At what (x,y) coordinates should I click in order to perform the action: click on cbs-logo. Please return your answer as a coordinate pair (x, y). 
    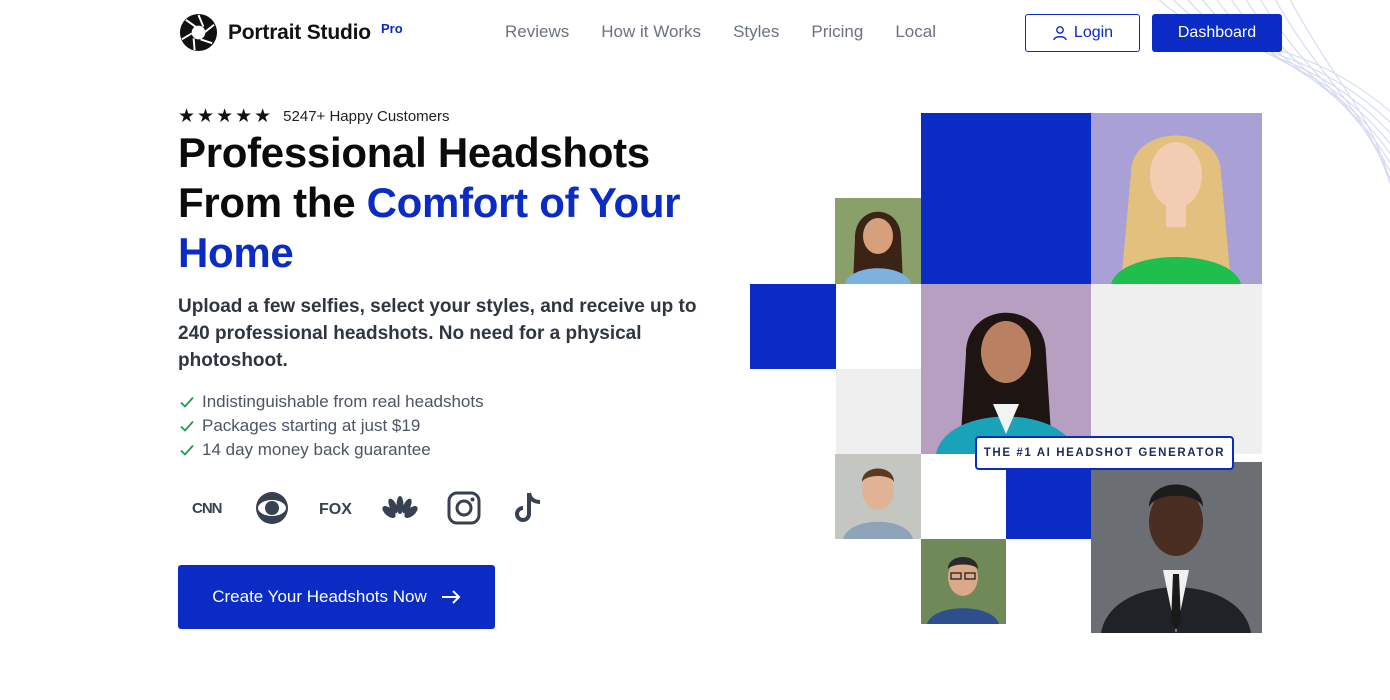
    Looking at the image, I should click on (272, 508).